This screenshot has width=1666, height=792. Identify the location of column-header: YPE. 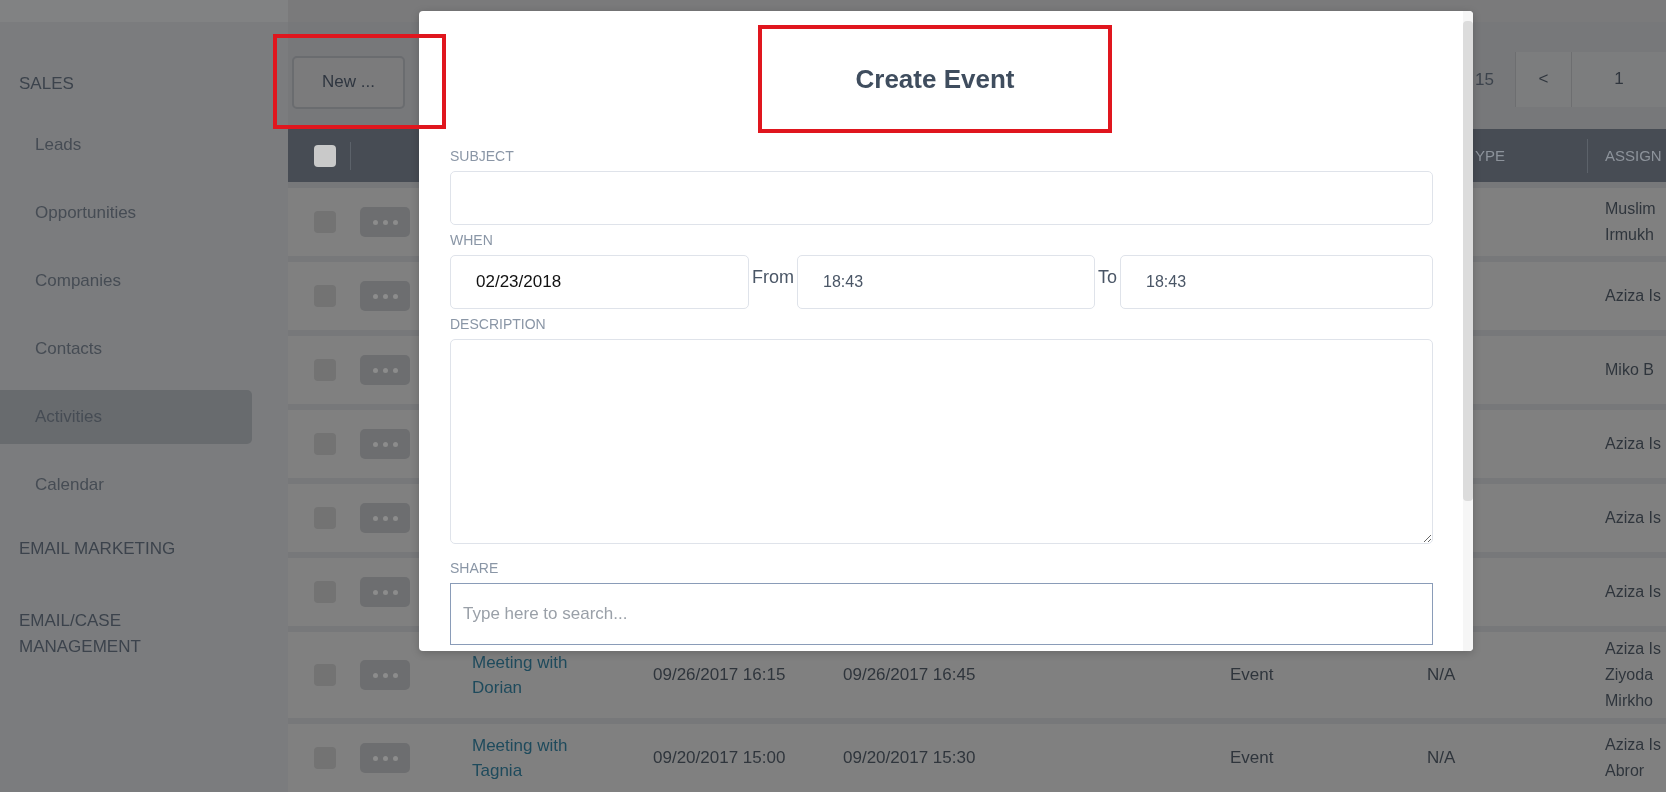
(1531, 156).